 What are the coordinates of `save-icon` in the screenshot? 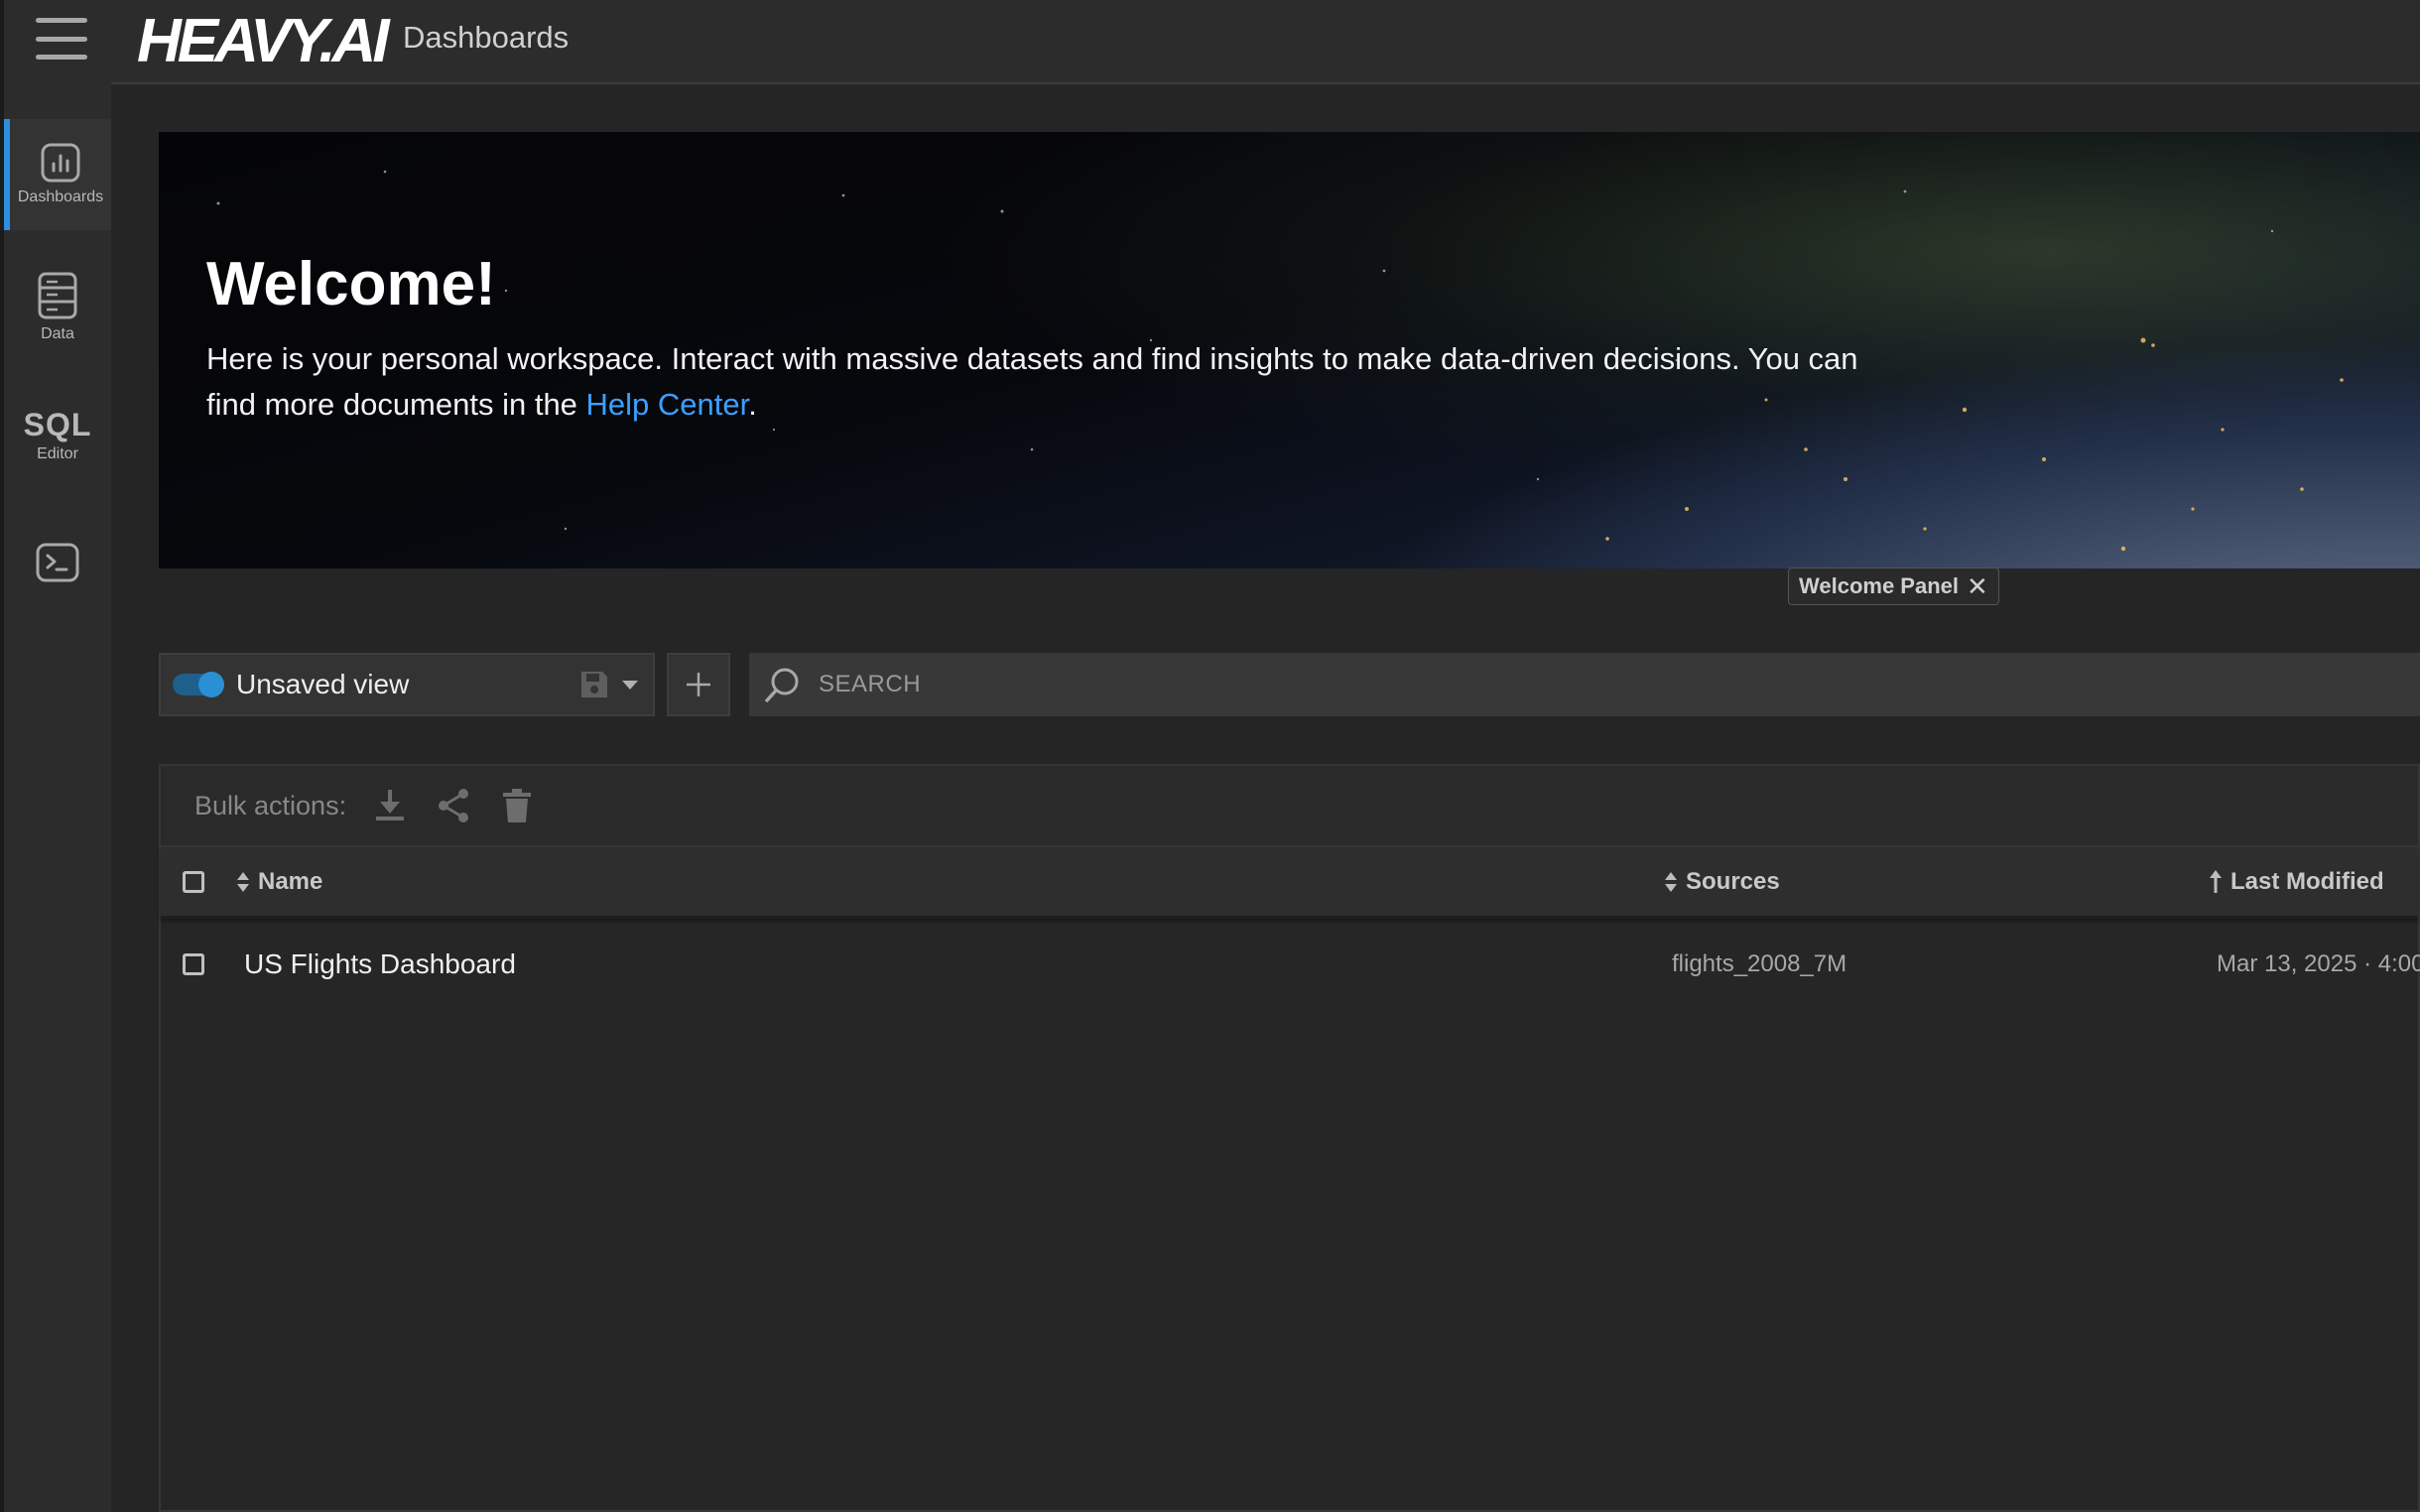 It's located at (594, 684).